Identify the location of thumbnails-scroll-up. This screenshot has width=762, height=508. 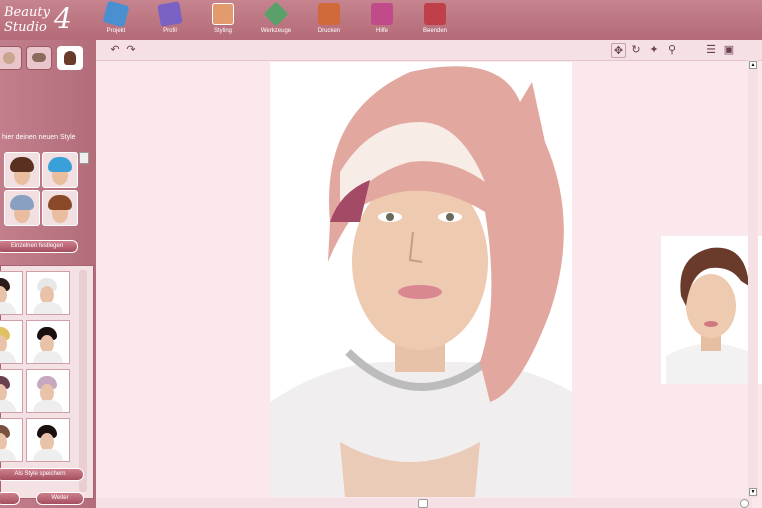
(84, 158).